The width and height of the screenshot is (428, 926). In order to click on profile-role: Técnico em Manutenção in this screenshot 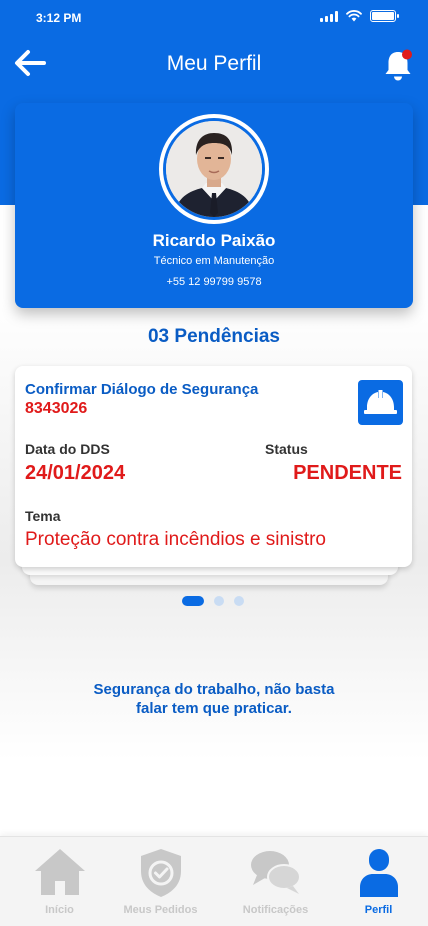, I will do `click(214, 261)`.